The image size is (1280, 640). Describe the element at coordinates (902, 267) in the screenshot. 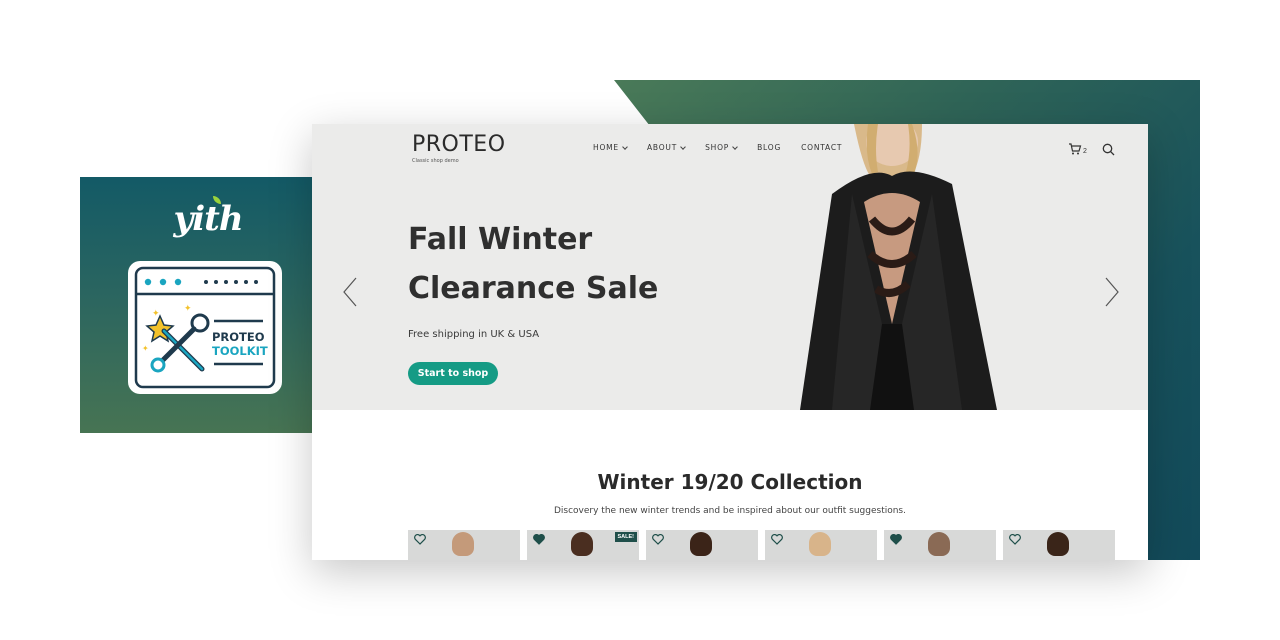

I see `model-image` at that location.